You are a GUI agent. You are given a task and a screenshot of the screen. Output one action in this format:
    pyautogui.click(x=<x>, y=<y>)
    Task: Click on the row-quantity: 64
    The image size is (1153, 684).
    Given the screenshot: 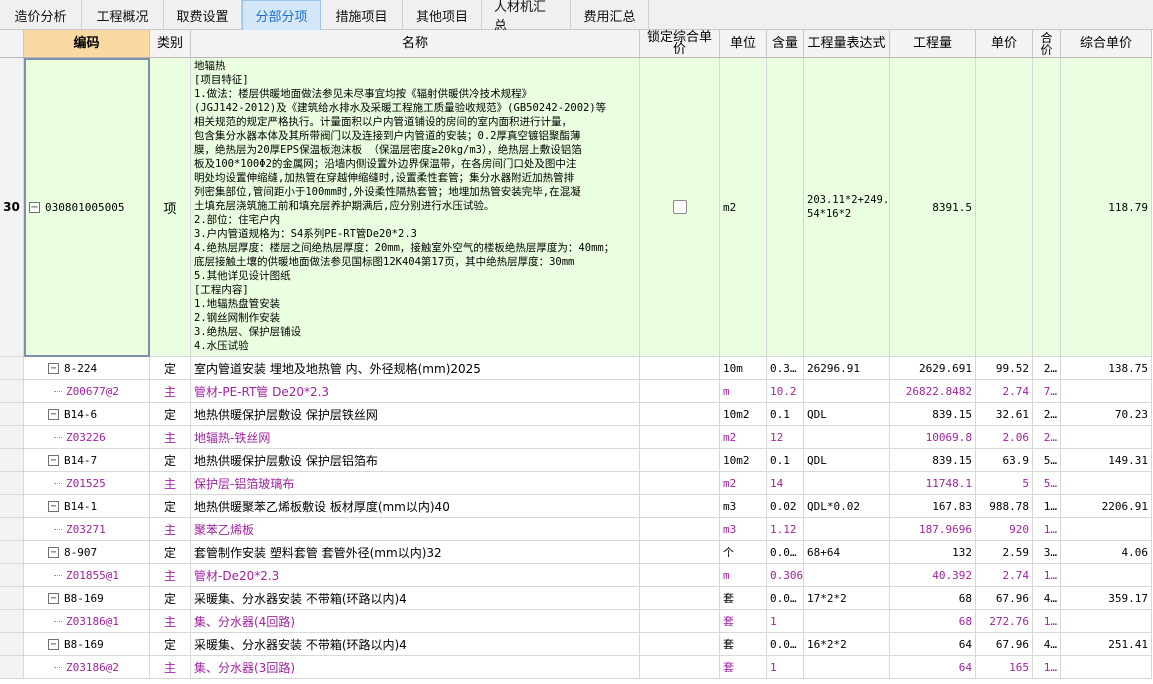 What is the action you would take?
    pyautogui.click(x=933, y=667)
    